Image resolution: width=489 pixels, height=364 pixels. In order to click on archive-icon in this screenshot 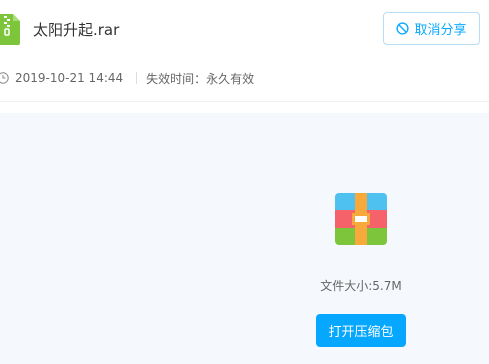, I will do `click(361, 219)`.